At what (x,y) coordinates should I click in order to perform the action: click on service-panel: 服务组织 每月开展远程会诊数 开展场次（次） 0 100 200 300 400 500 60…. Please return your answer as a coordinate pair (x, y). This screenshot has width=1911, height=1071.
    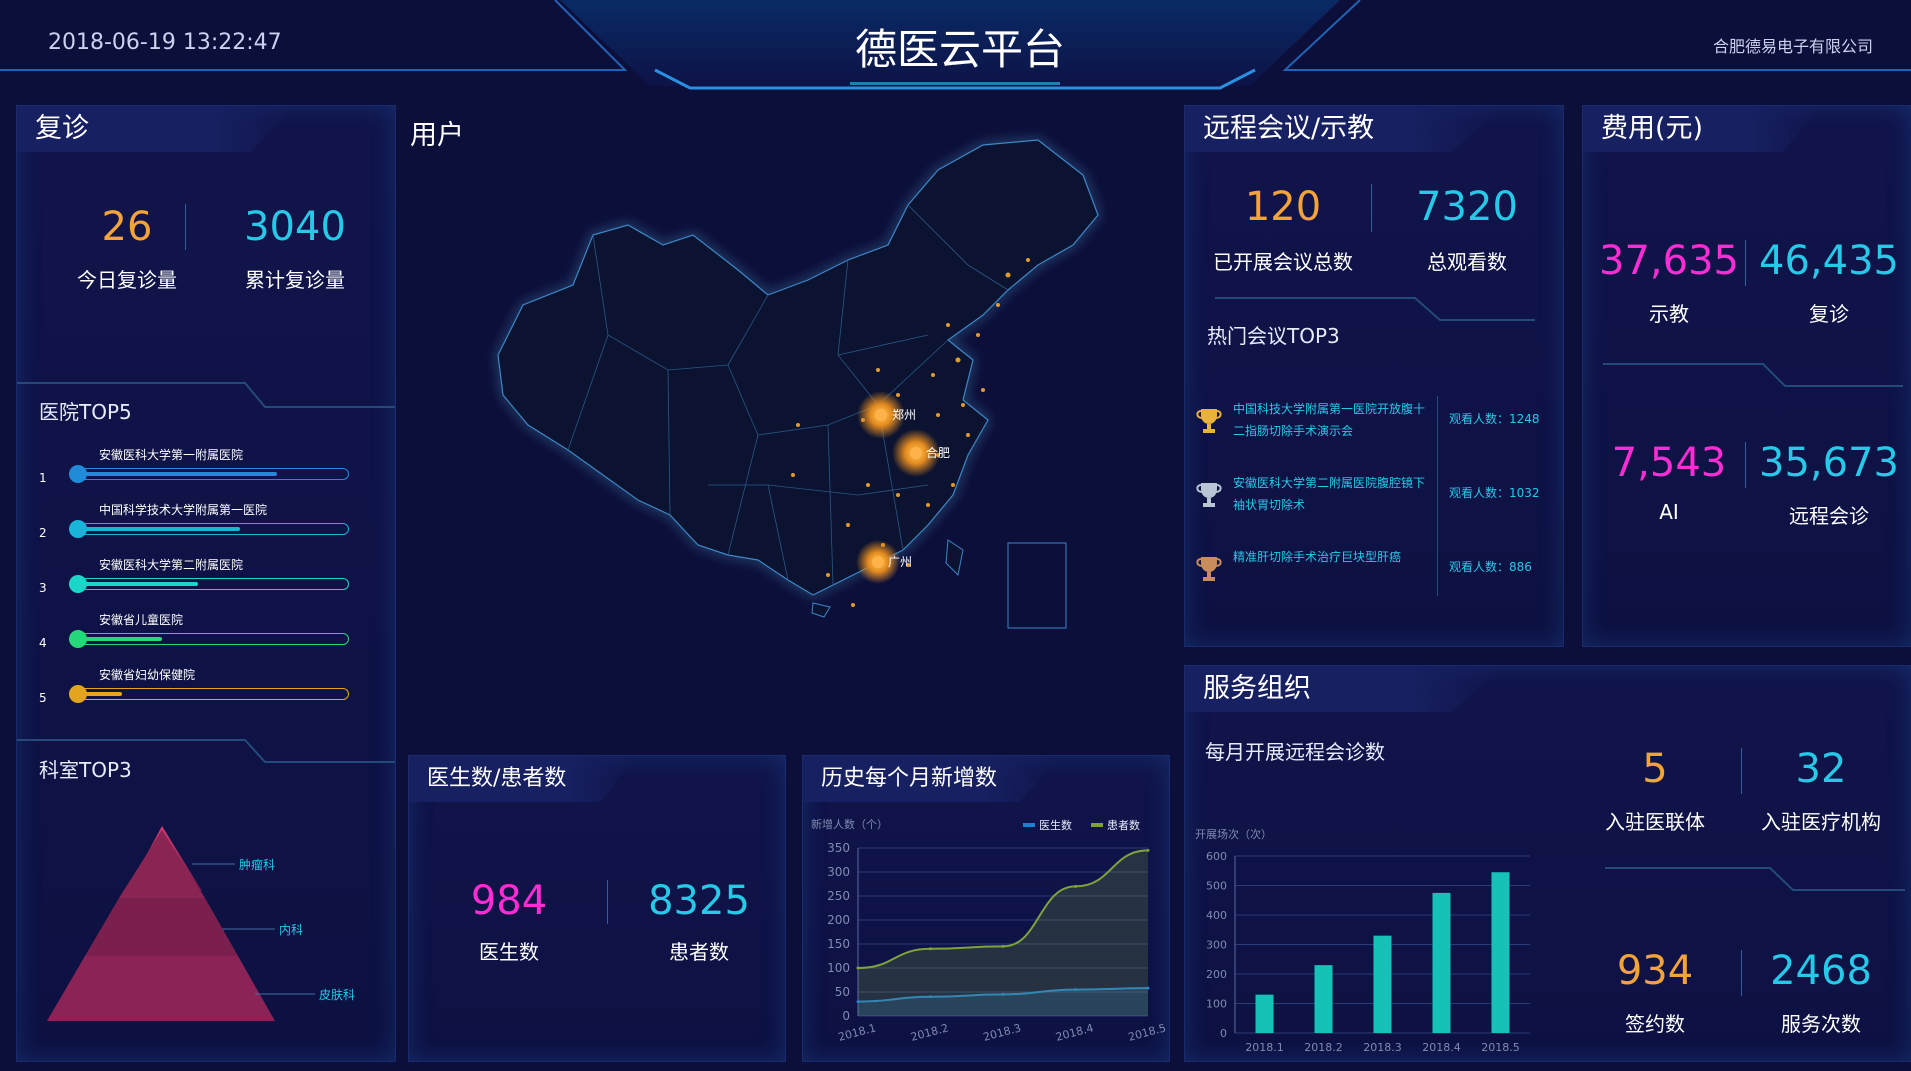
    Looking at the image, I should click on (1547, 863).